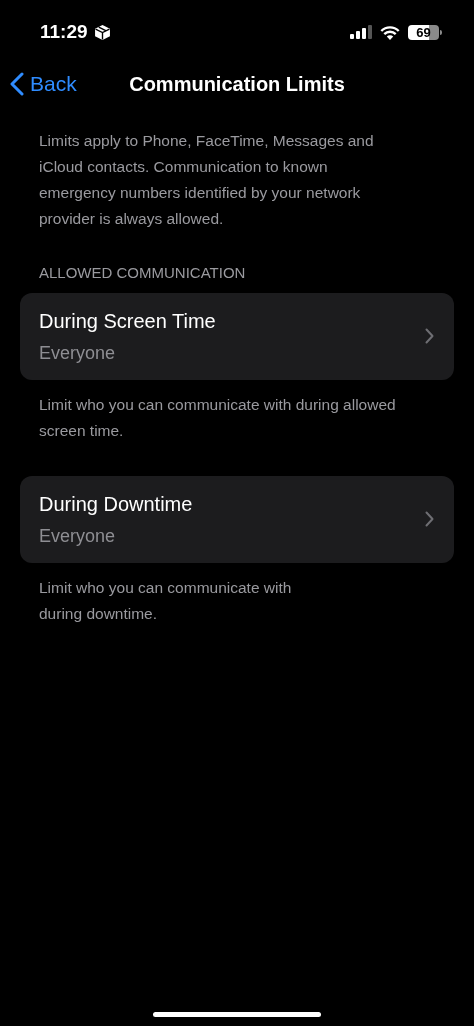  Describe the element at coordinates (237, 84) in the screenshot. I see `page-title: Communication Limits` at that location.